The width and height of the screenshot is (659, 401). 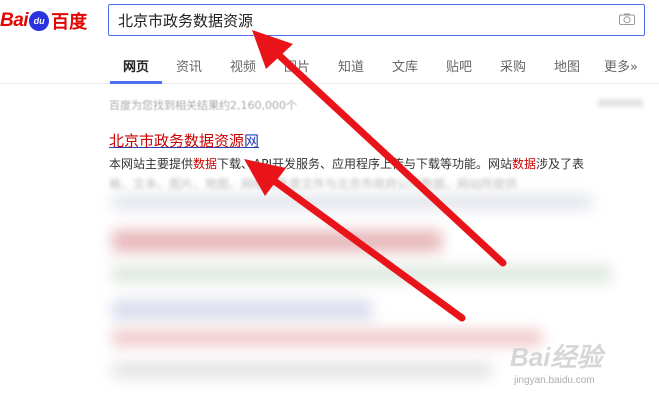 I want to click on tab-map: 地图, so click(x=567, y=65).